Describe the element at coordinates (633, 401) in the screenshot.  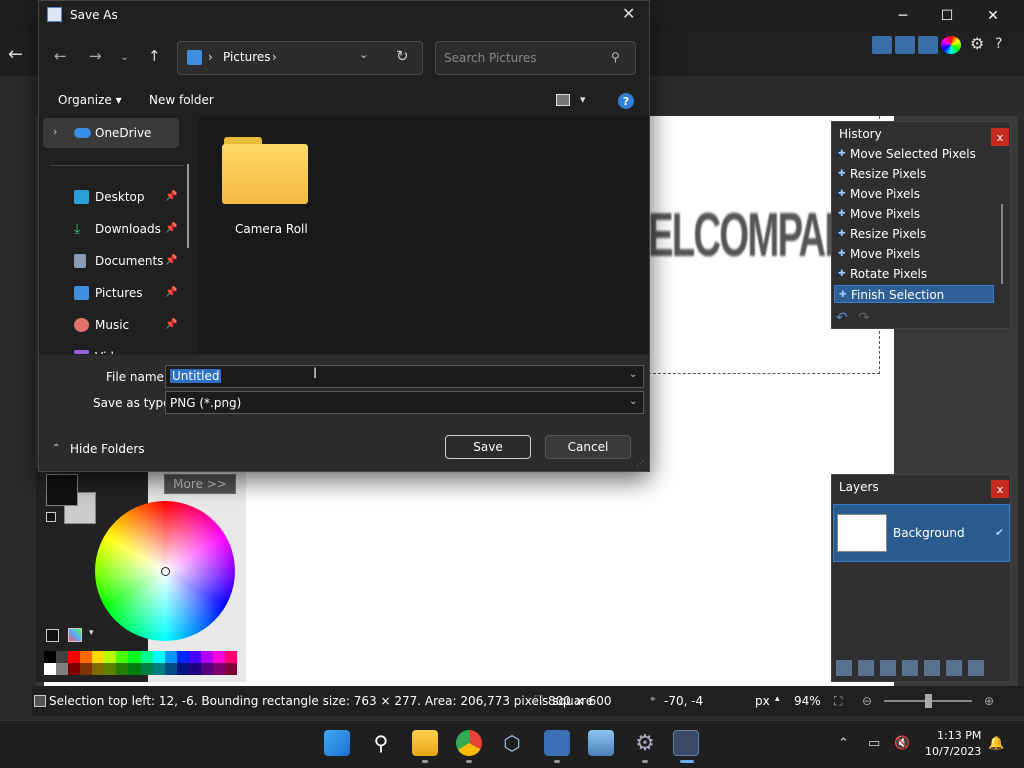
I see `save-type-dropdown-icon: ⌄` at that location.